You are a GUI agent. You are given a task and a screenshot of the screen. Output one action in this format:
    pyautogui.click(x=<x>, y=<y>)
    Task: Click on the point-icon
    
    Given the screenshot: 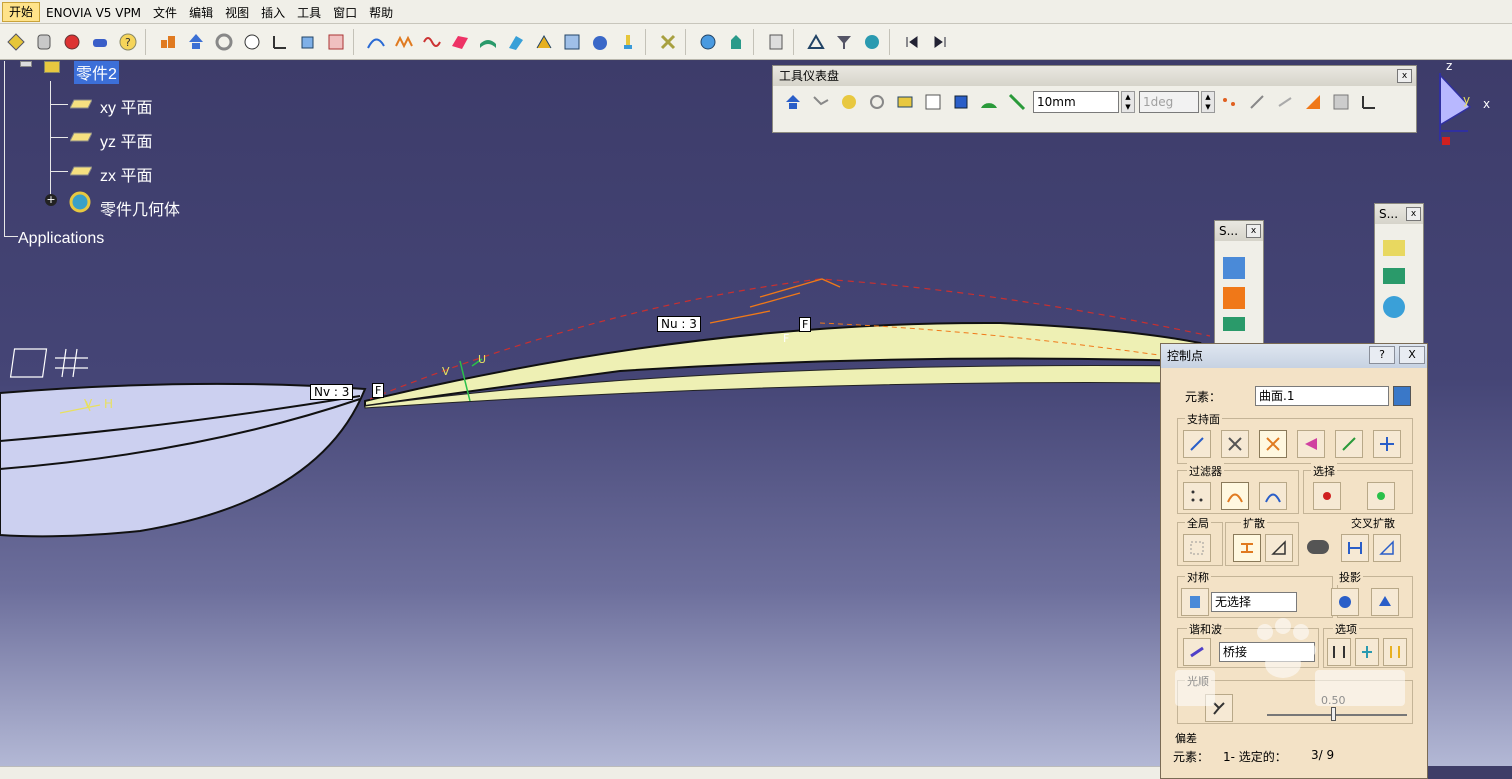 What is the action you would take?
    pyautogui.click(x=16, y=42)
    